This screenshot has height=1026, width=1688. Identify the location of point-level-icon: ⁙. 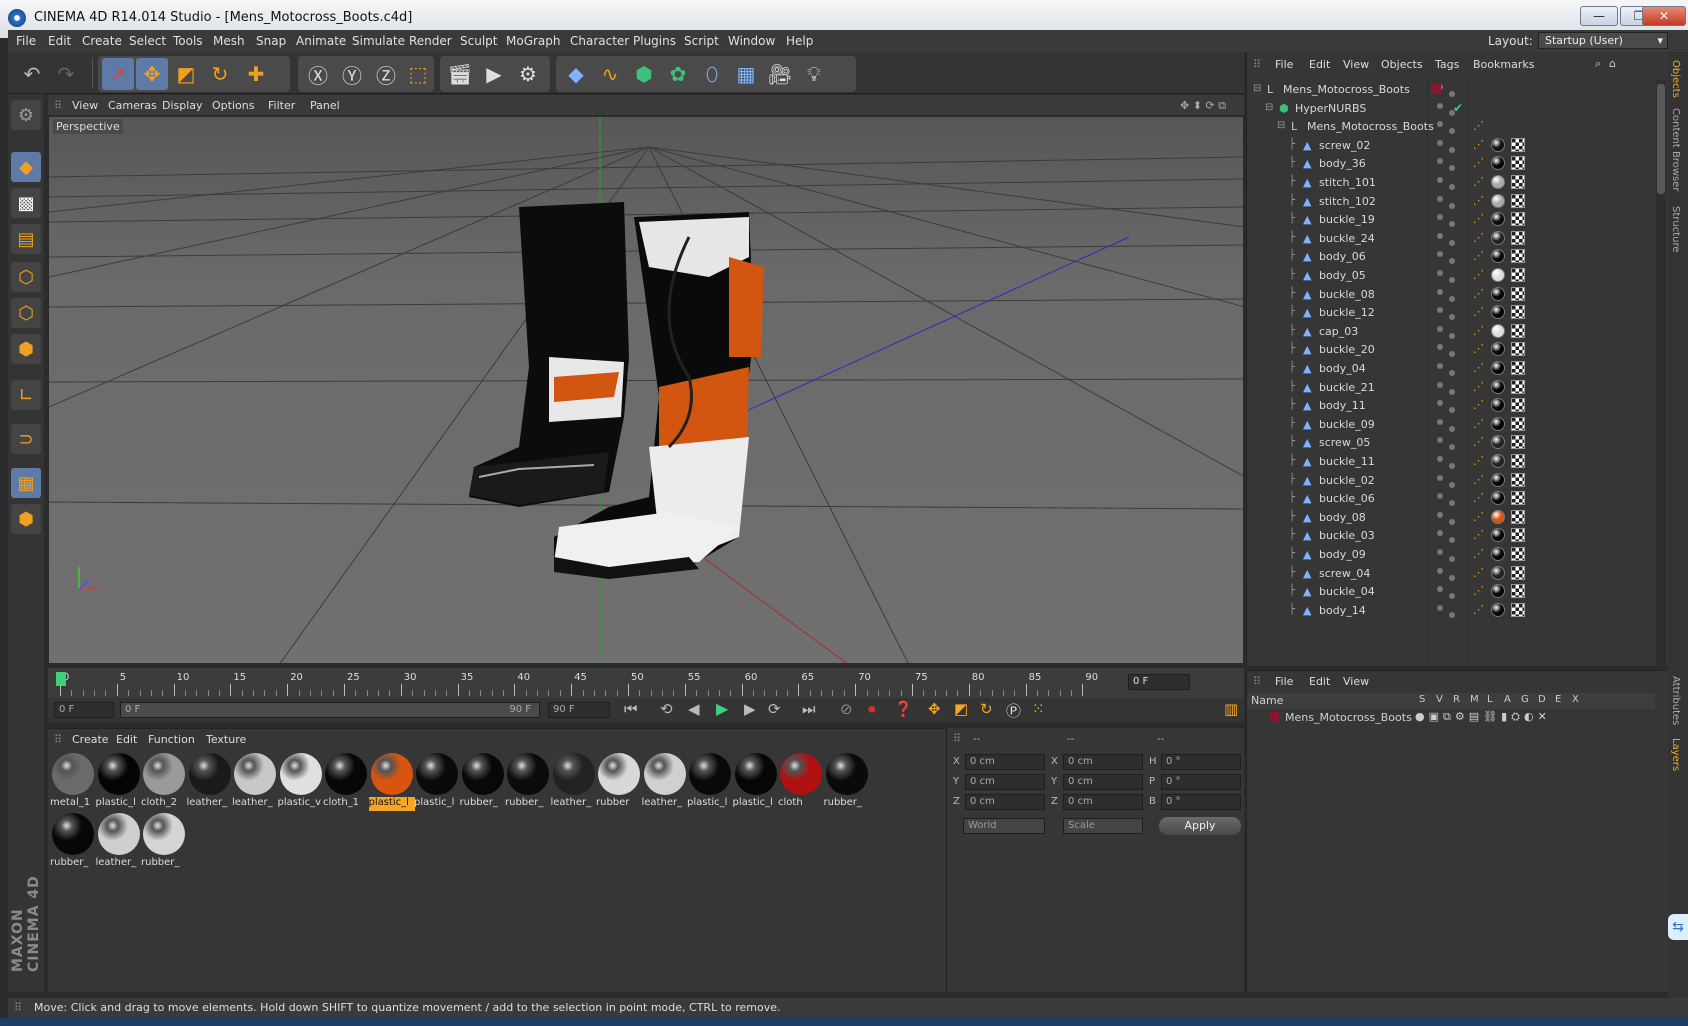
(1038, 709).